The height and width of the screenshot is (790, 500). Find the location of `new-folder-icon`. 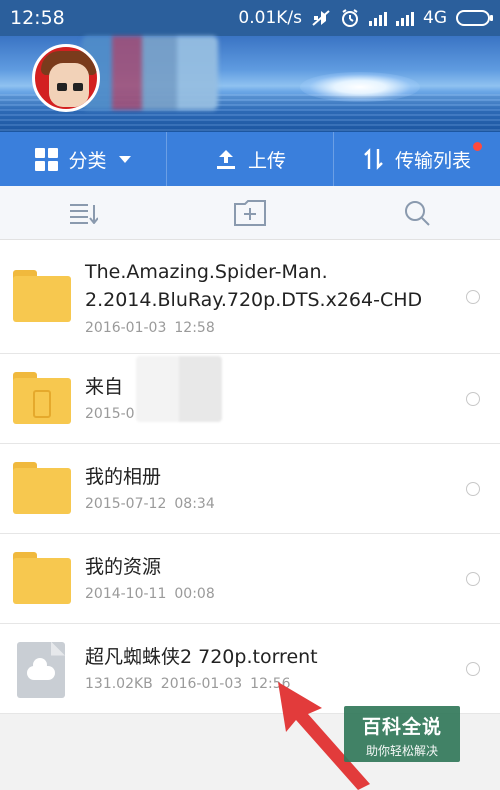

new-folder-icon is located at coordinates (250, 212).